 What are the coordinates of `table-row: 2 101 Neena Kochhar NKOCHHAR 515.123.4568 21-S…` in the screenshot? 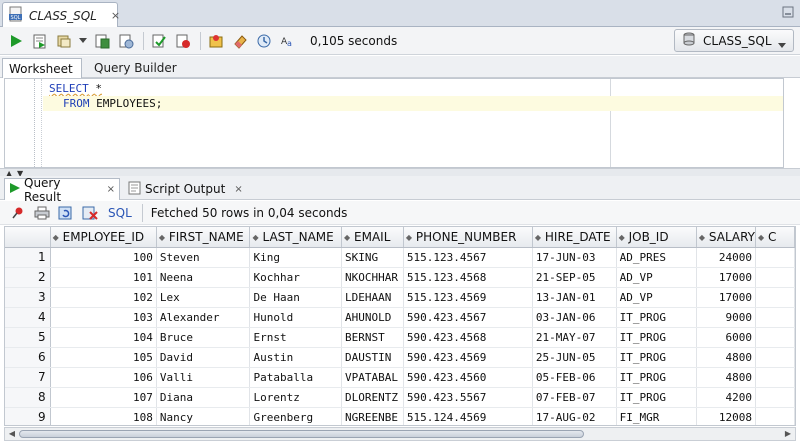 It's located at (400, 277).